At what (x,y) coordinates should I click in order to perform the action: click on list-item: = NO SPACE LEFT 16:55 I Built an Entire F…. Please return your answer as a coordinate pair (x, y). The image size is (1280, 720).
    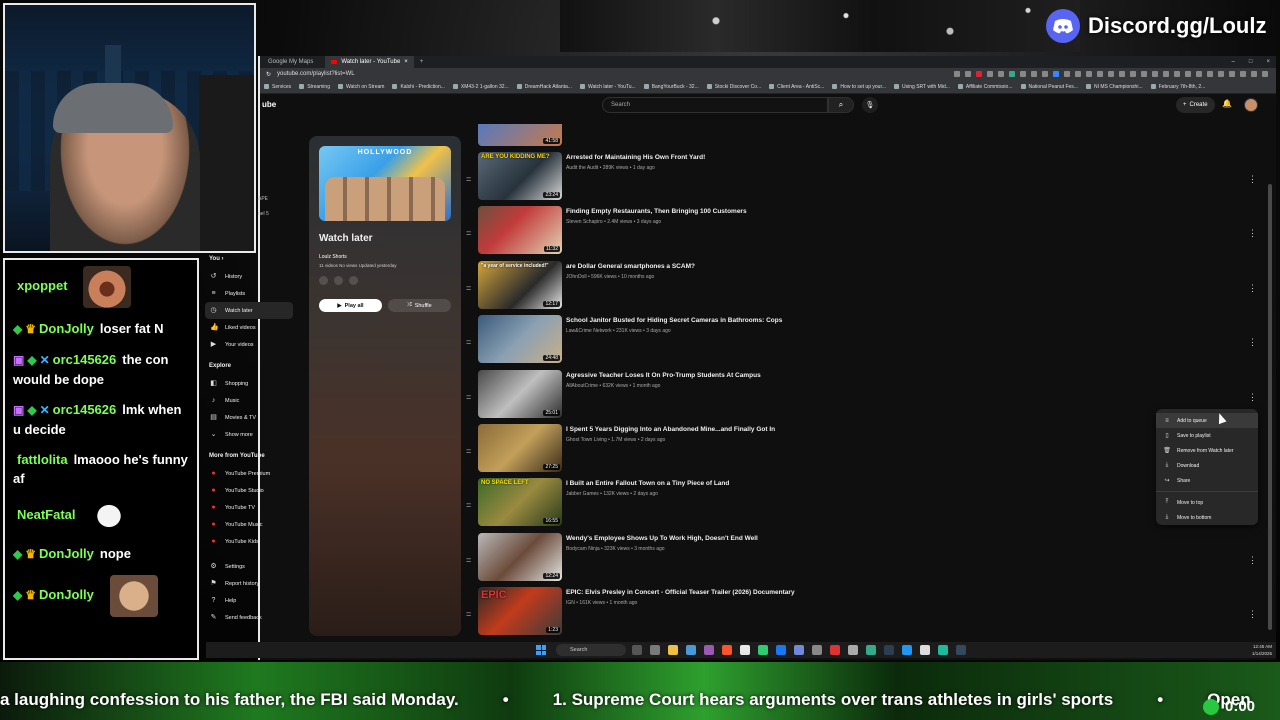
    Looking at the image, I should click on (862, 504).